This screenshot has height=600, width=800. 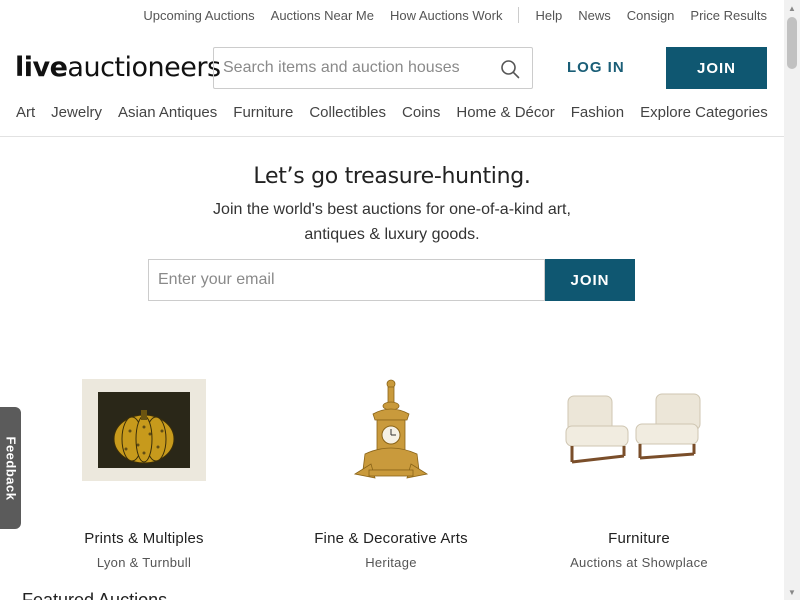 What do you see at coordinates (391, 538) in the screenshot?
I see `card-title: Fine & Decorative Arts` at bounding box center [391, 538].